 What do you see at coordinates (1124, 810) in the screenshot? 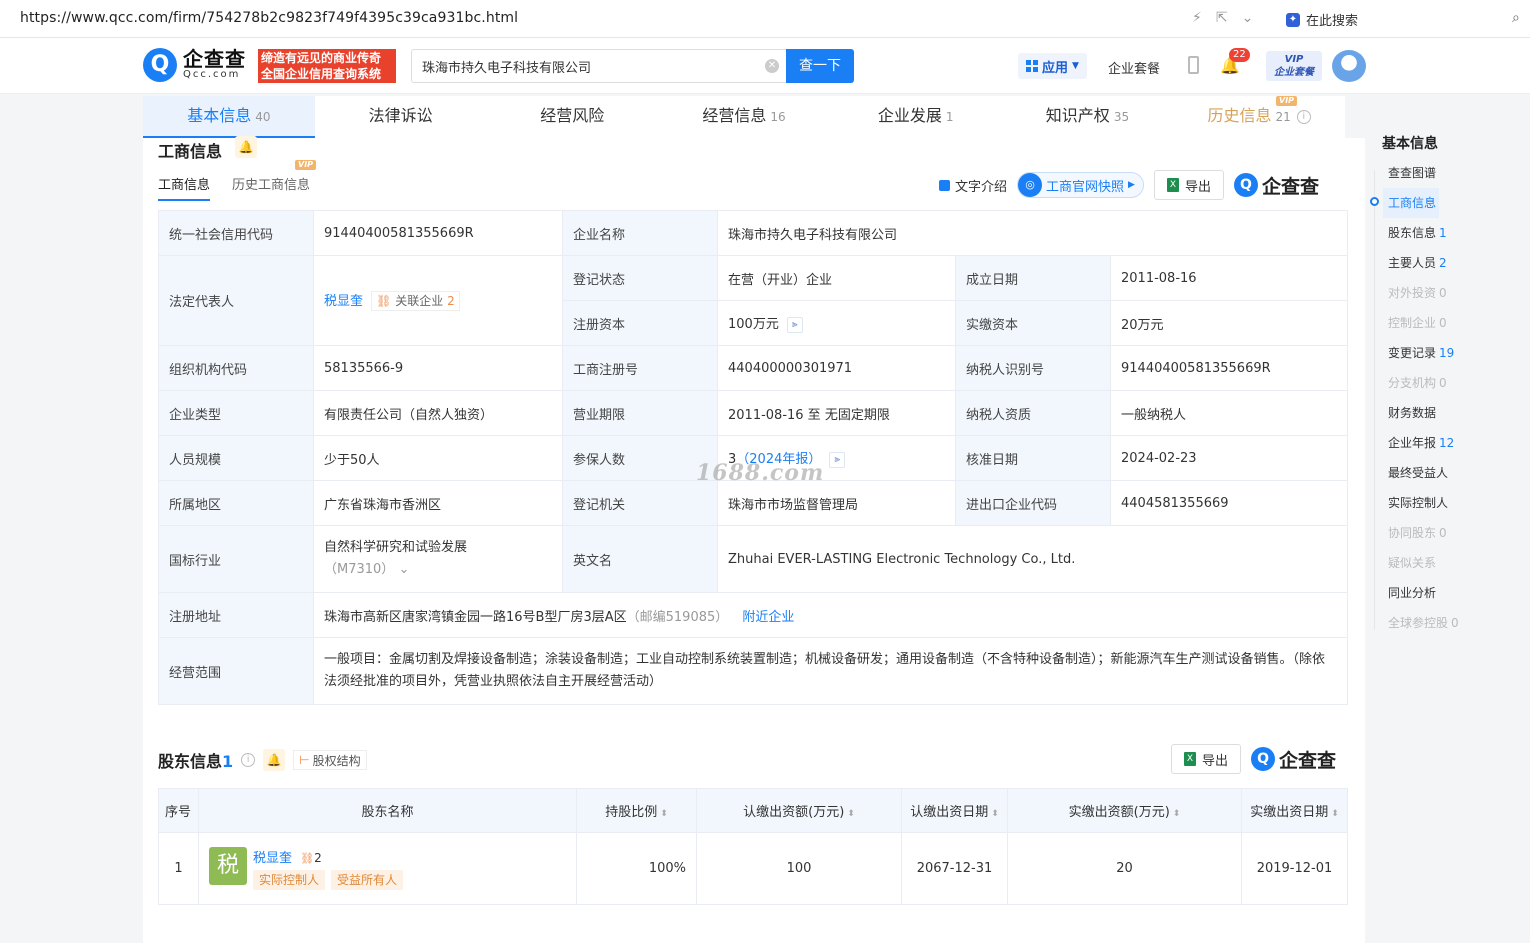
I see `col-header-sortable: 实缴出资额(万元) ⬍` at bounding box center [1124, 810].